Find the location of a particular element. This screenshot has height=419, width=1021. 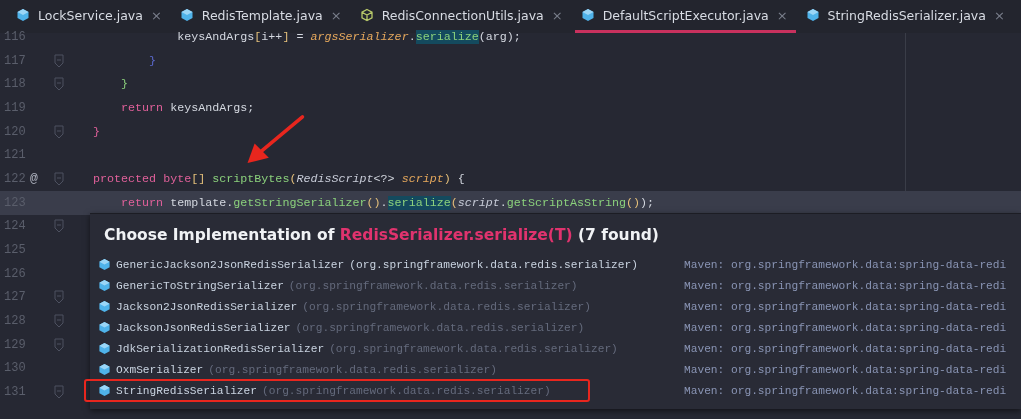

implementation-item: OxmSerializer (org.springframework.data.redis.serializer) Maven: org.springframework.data:spring-data-redi is located at coordinates (555, 369).